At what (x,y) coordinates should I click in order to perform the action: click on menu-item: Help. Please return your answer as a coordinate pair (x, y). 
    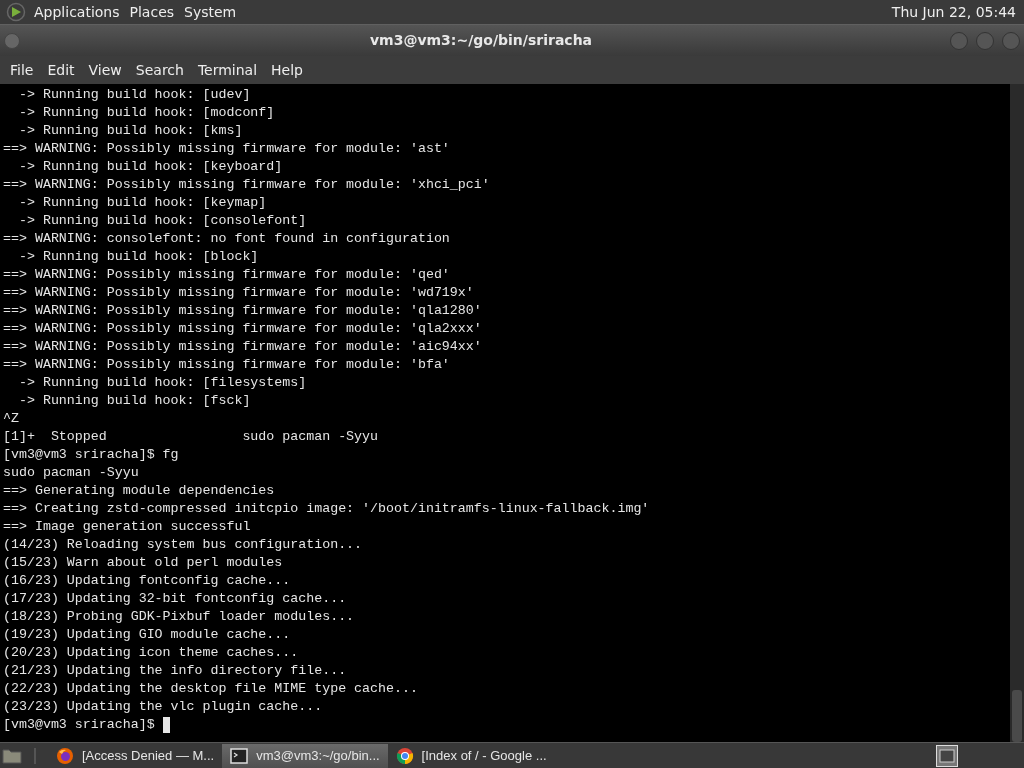
    Looking at the image, I should click on (287, 70).